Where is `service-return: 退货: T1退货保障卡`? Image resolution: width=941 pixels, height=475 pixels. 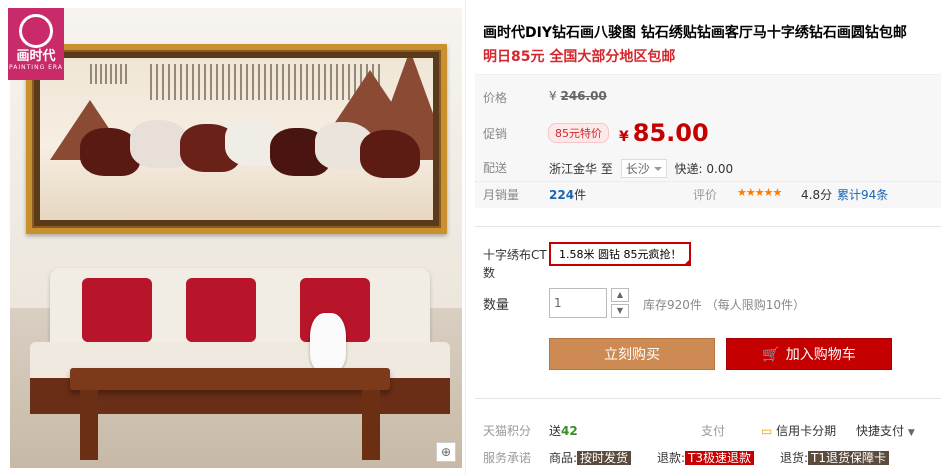 service-return: 退货: T1退货保障卡 is located at coordinates (835, 457).